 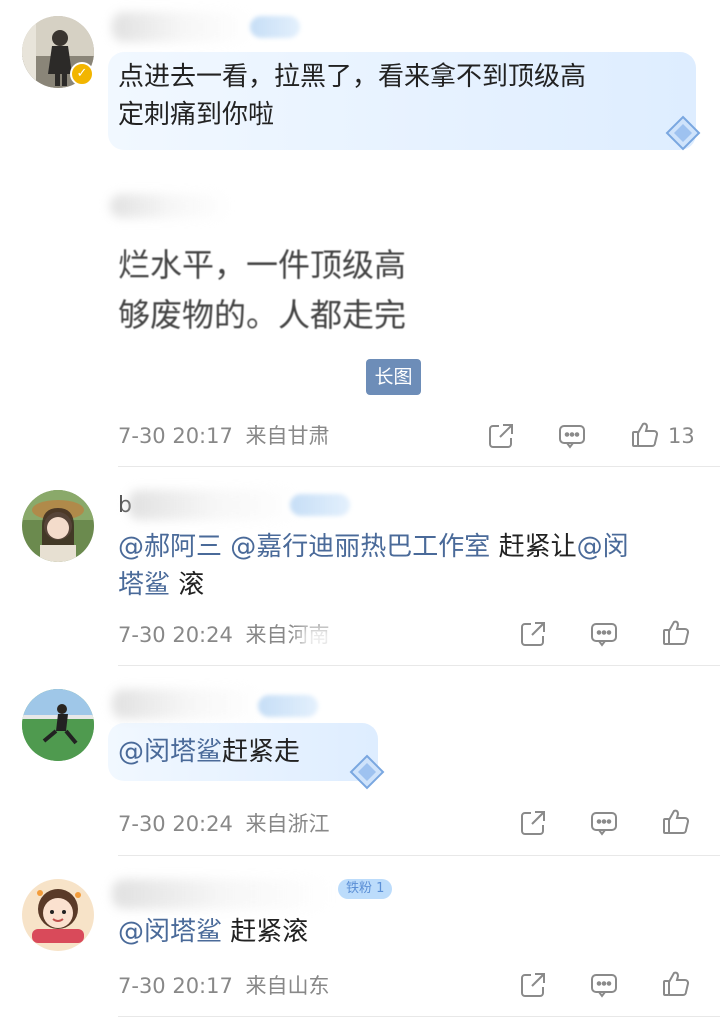 I want to click on comment-text-part: 滚, so click(x=191, y=585).